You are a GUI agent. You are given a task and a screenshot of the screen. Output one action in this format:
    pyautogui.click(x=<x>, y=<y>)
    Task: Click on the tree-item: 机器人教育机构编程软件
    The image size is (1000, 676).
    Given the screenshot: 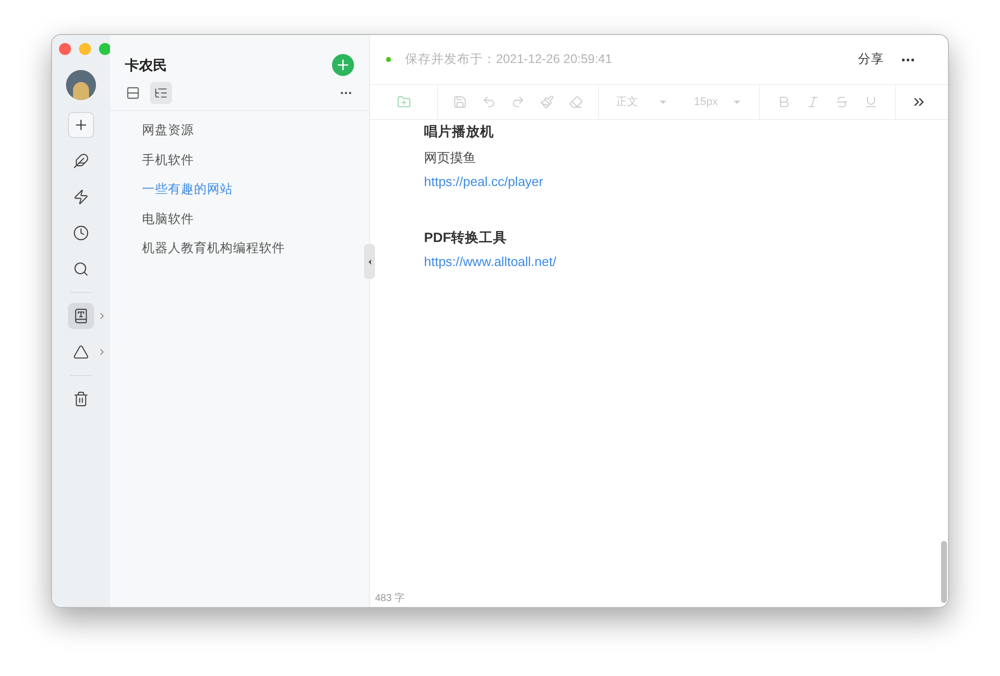 What is the action you would take?
    pyautogui.click(x=213, y=249)
    